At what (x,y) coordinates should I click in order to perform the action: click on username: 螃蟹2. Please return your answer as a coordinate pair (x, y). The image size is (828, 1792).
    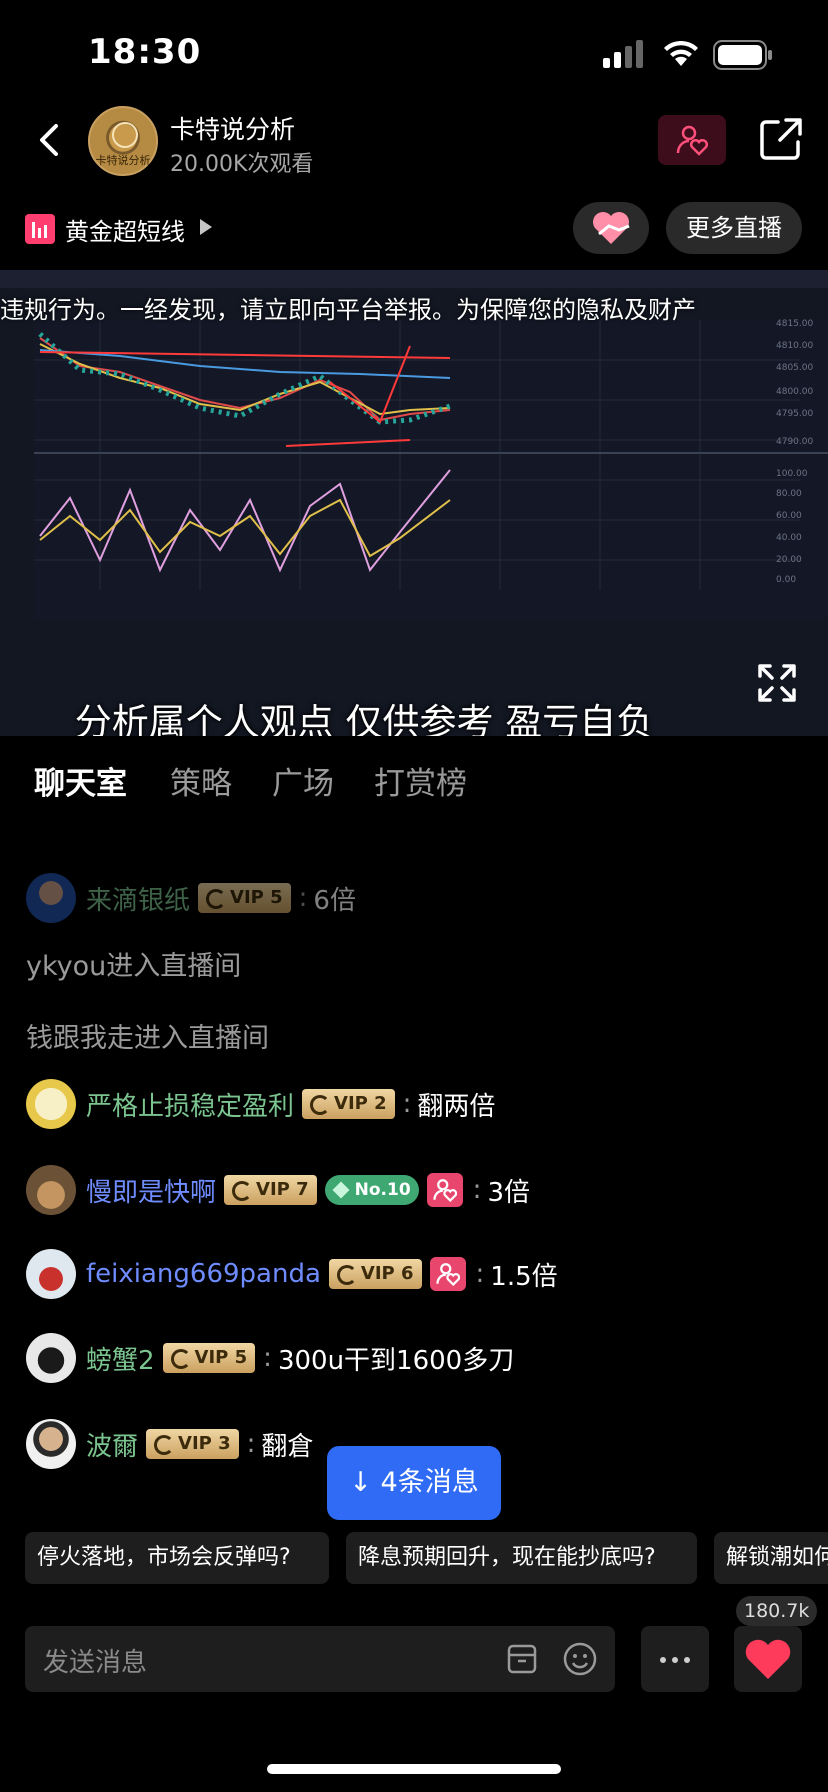
    Looking at the image, I should click on (120, 1358).